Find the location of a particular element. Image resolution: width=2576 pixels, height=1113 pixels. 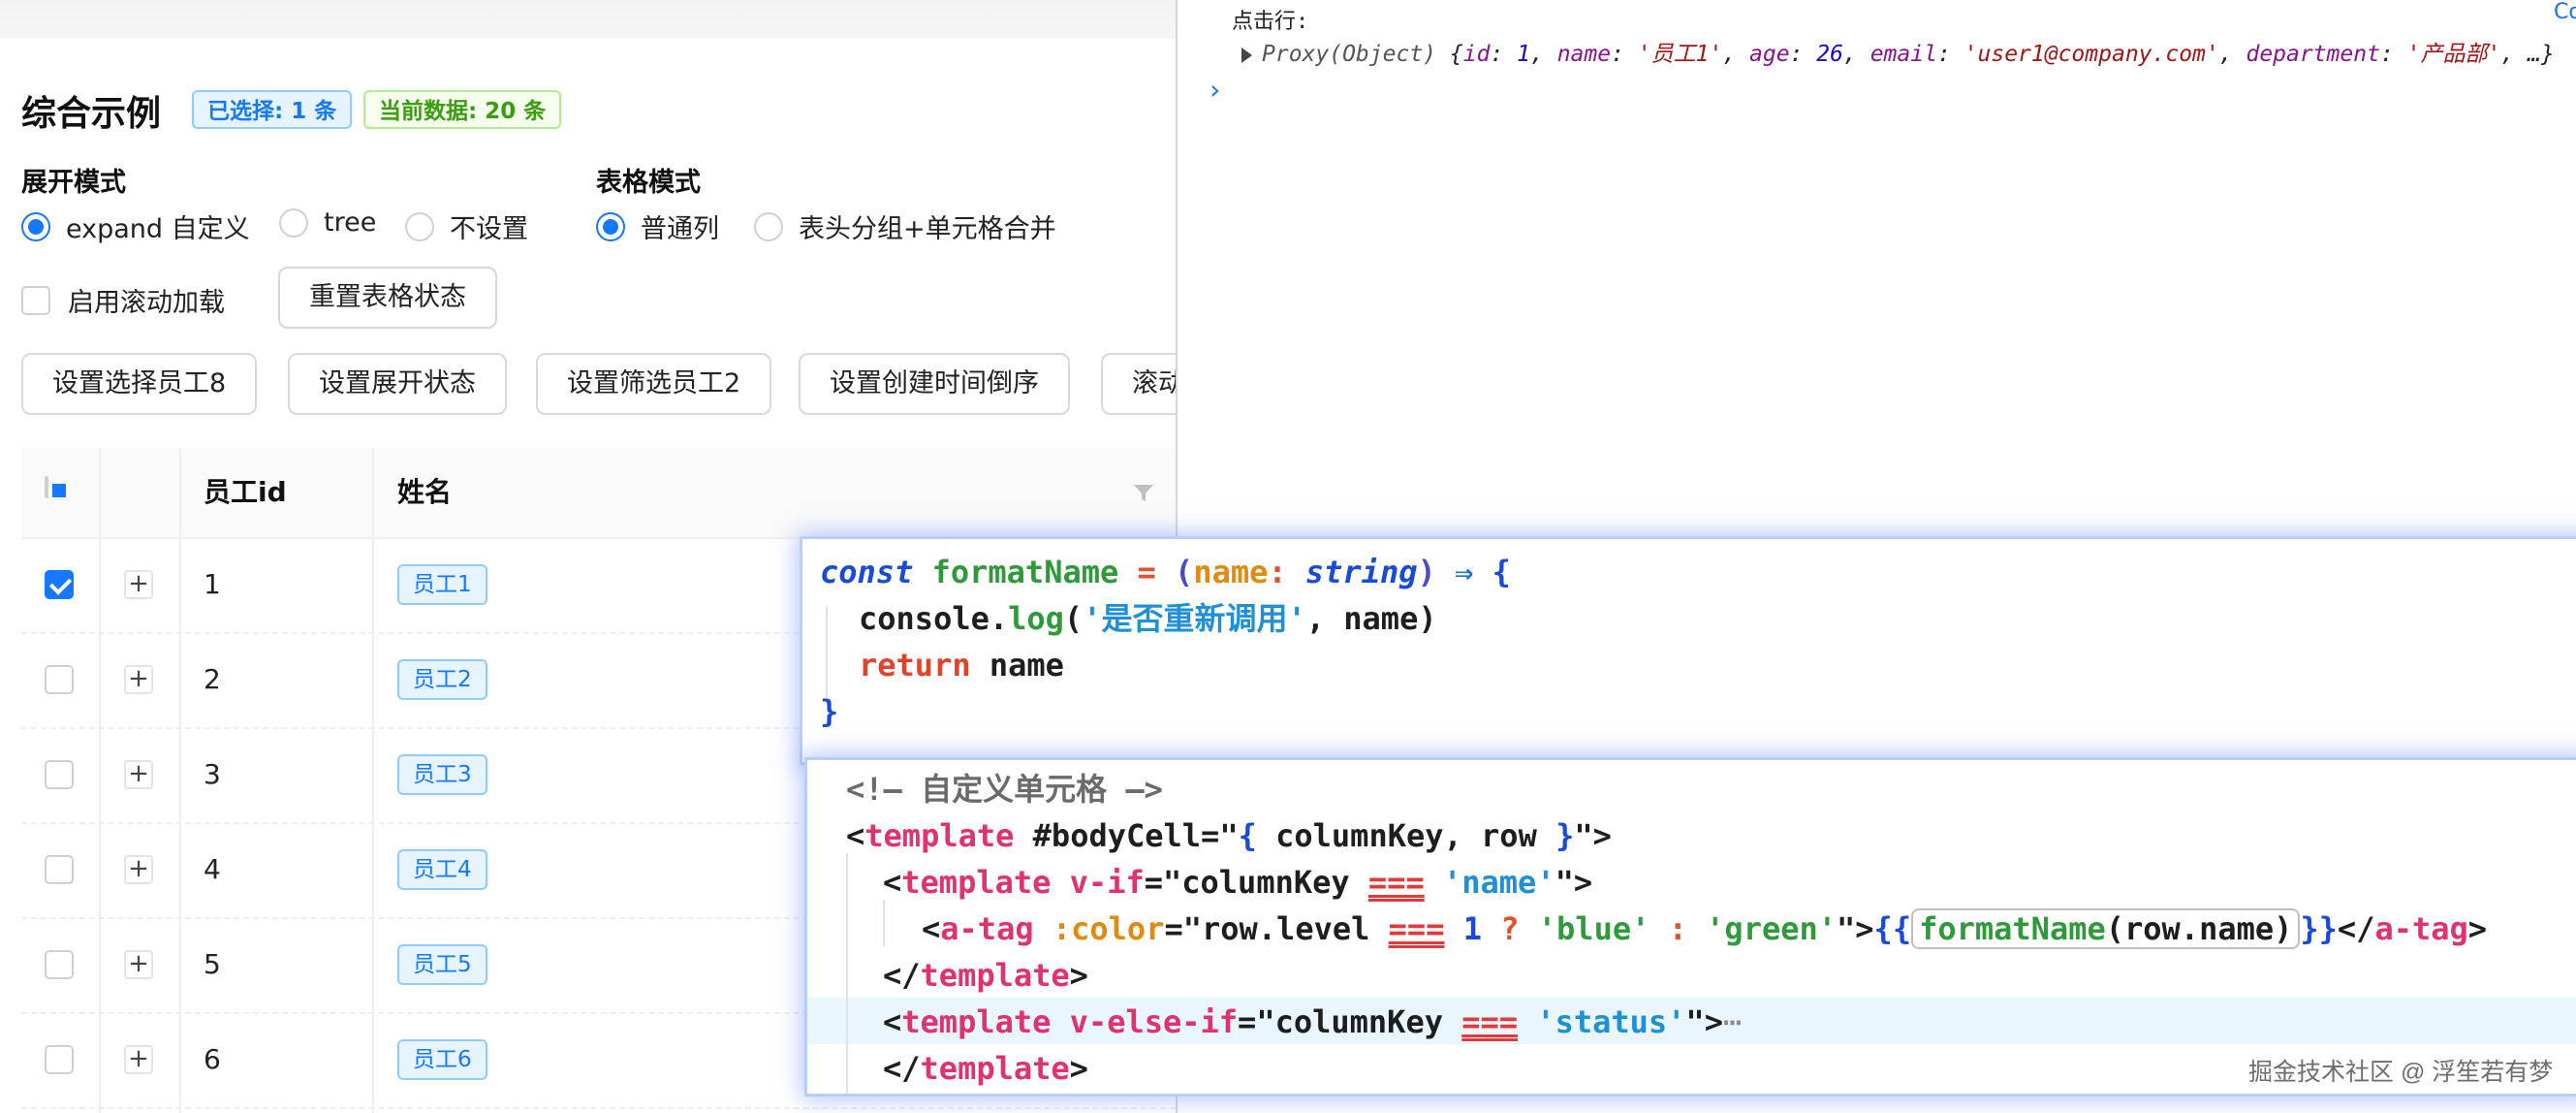

token-string: 'status' is located at coordinates (1602, 1022).